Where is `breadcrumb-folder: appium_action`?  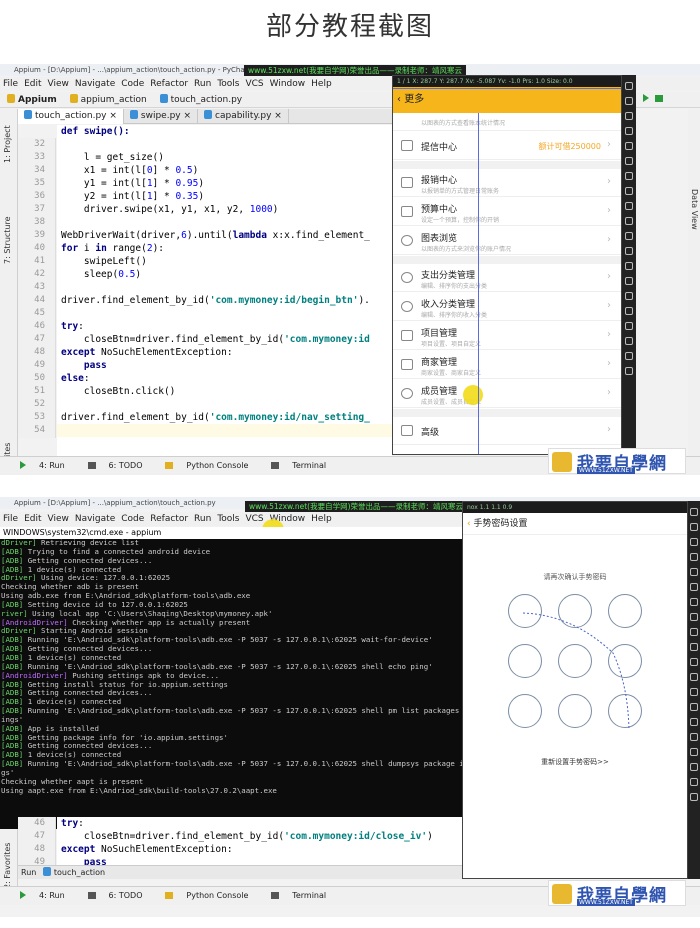
breadcrumb-folder: appium_action is located at coordinates (108, 100).